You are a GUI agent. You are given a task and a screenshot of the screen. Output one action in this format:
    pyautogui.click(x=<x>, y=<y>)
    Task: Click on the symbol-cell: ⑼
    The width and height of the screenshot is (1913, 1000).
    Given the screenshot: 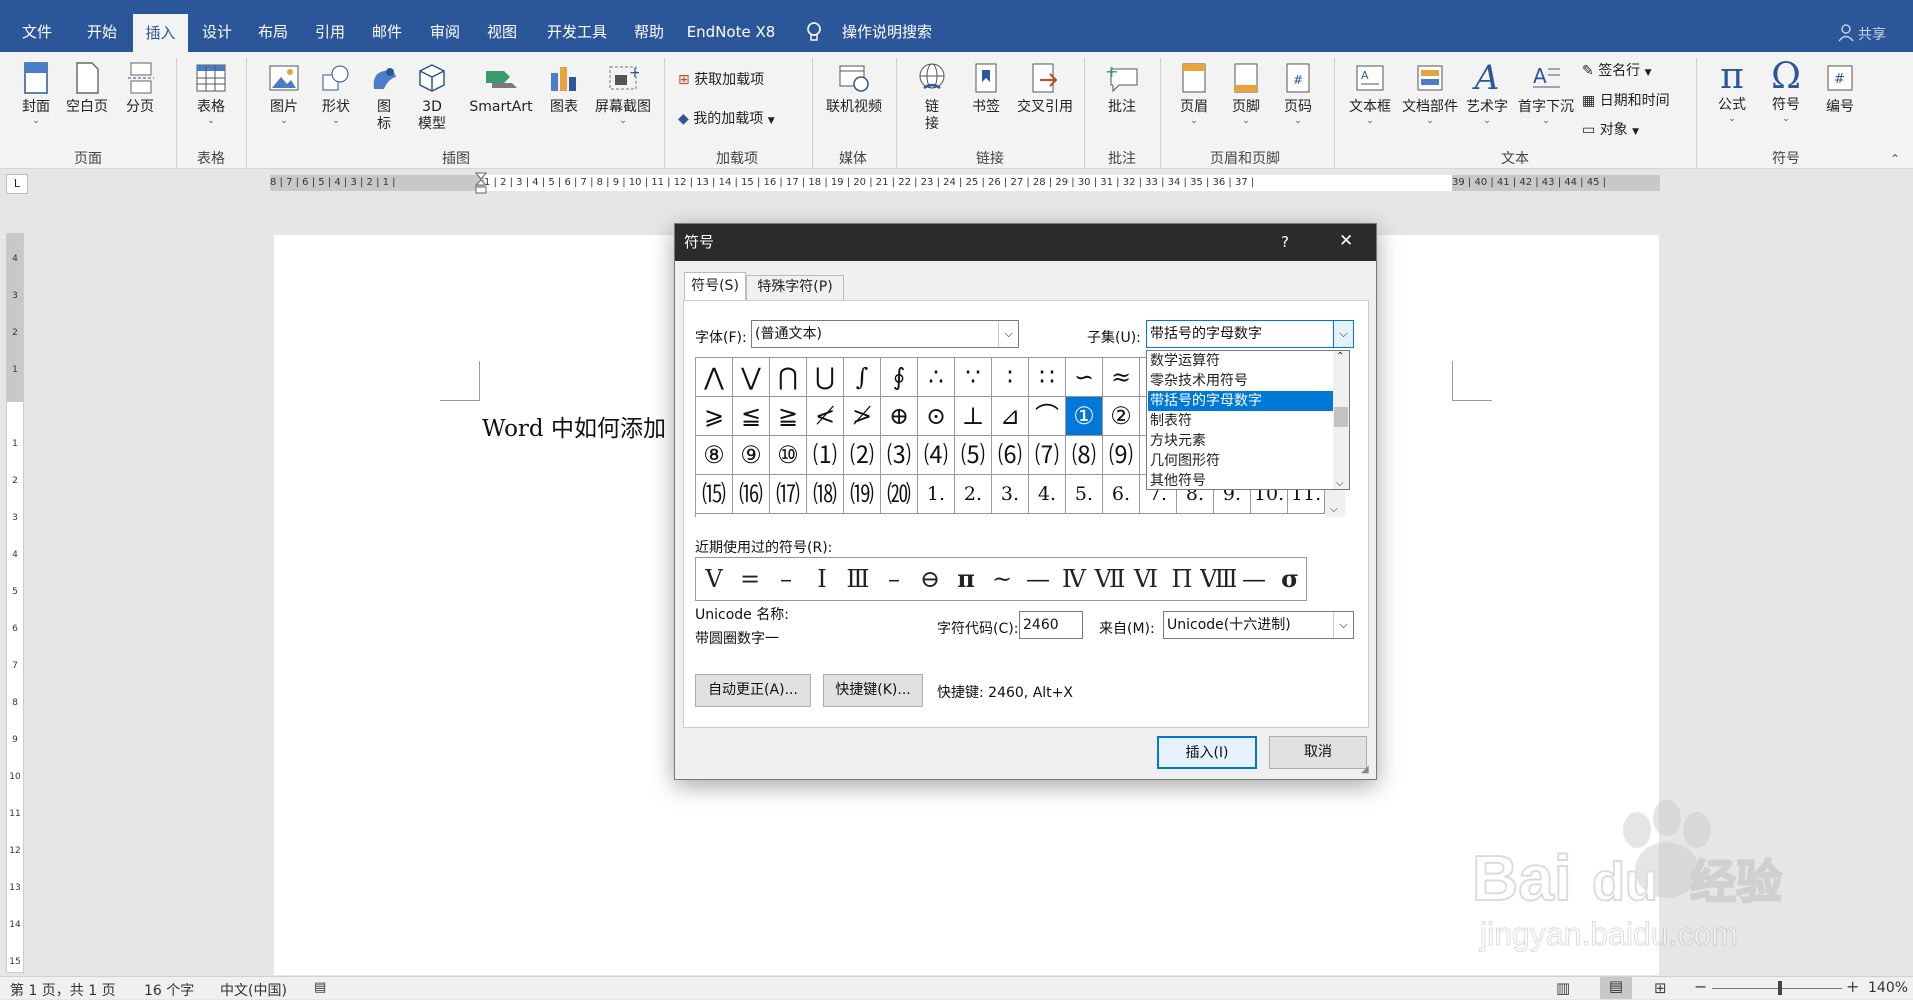 What is the action you would take?
    pyautogui.click(x=1121, y=455)
    